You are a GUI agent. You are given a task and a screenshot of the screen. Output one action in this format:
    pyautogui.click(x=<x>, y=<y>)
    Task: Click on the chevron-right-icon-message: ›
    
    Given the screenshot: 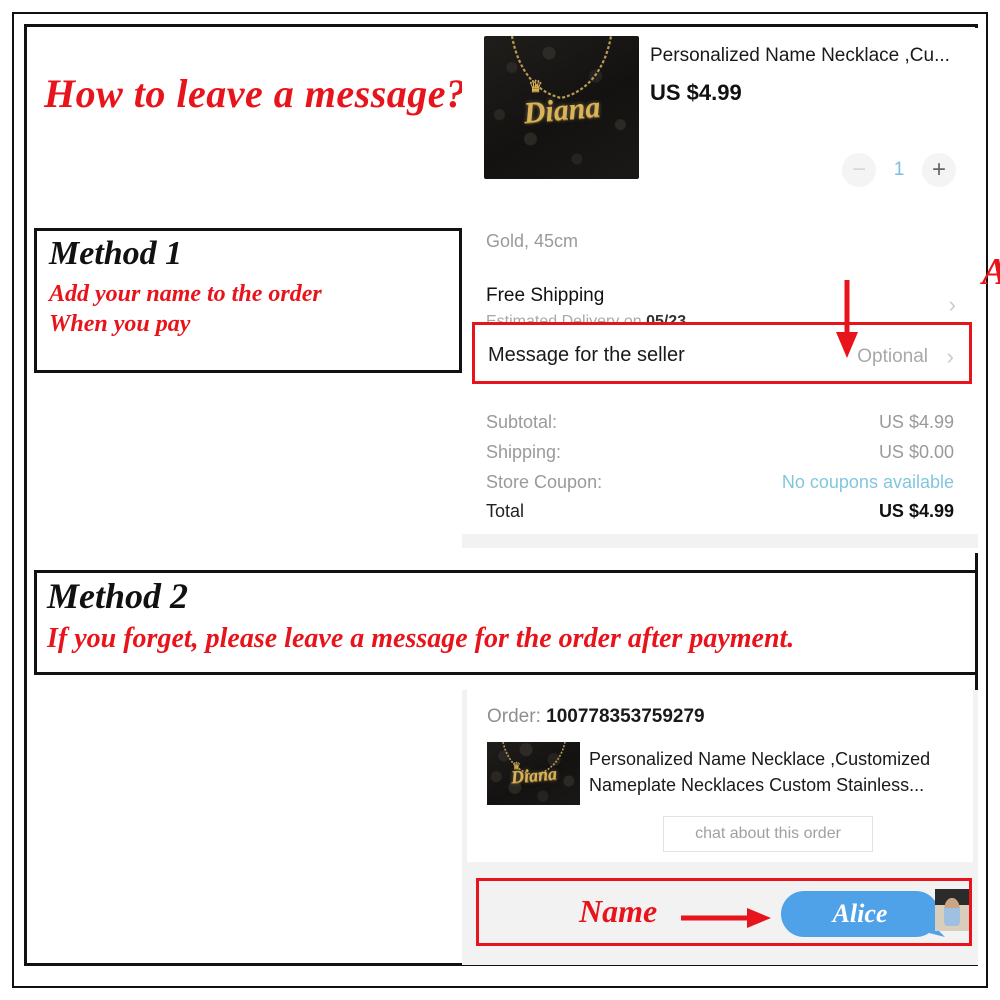 What is the action you would take?
    pyautogui.click(x=950, y=357)
    